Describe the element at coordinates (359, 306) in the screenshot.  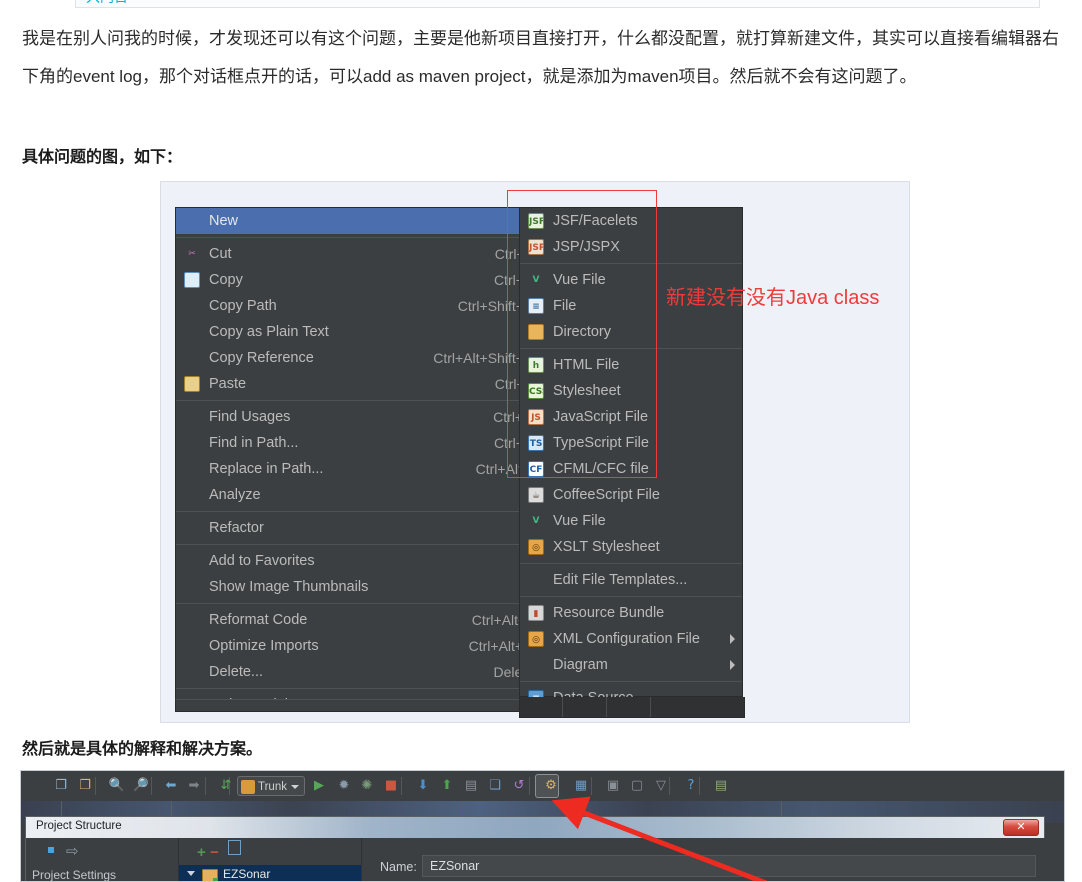
I see `menu-item-copy-path: Copy Path Ctrl+Shift+C` at that location.